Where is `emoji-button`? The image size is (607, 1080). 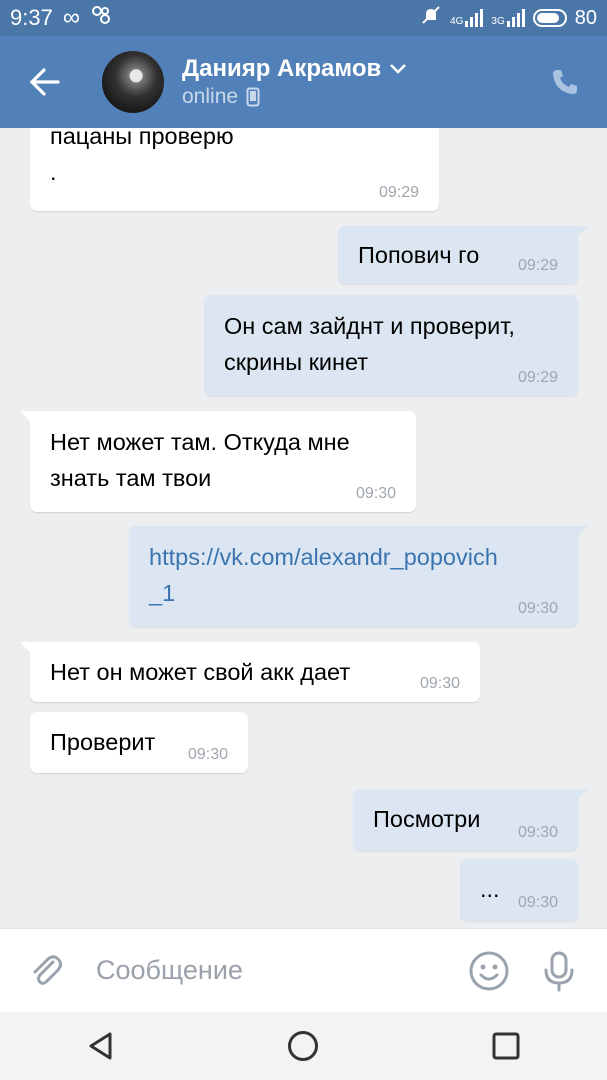
emoji-button is located at coordinates (489, 971).